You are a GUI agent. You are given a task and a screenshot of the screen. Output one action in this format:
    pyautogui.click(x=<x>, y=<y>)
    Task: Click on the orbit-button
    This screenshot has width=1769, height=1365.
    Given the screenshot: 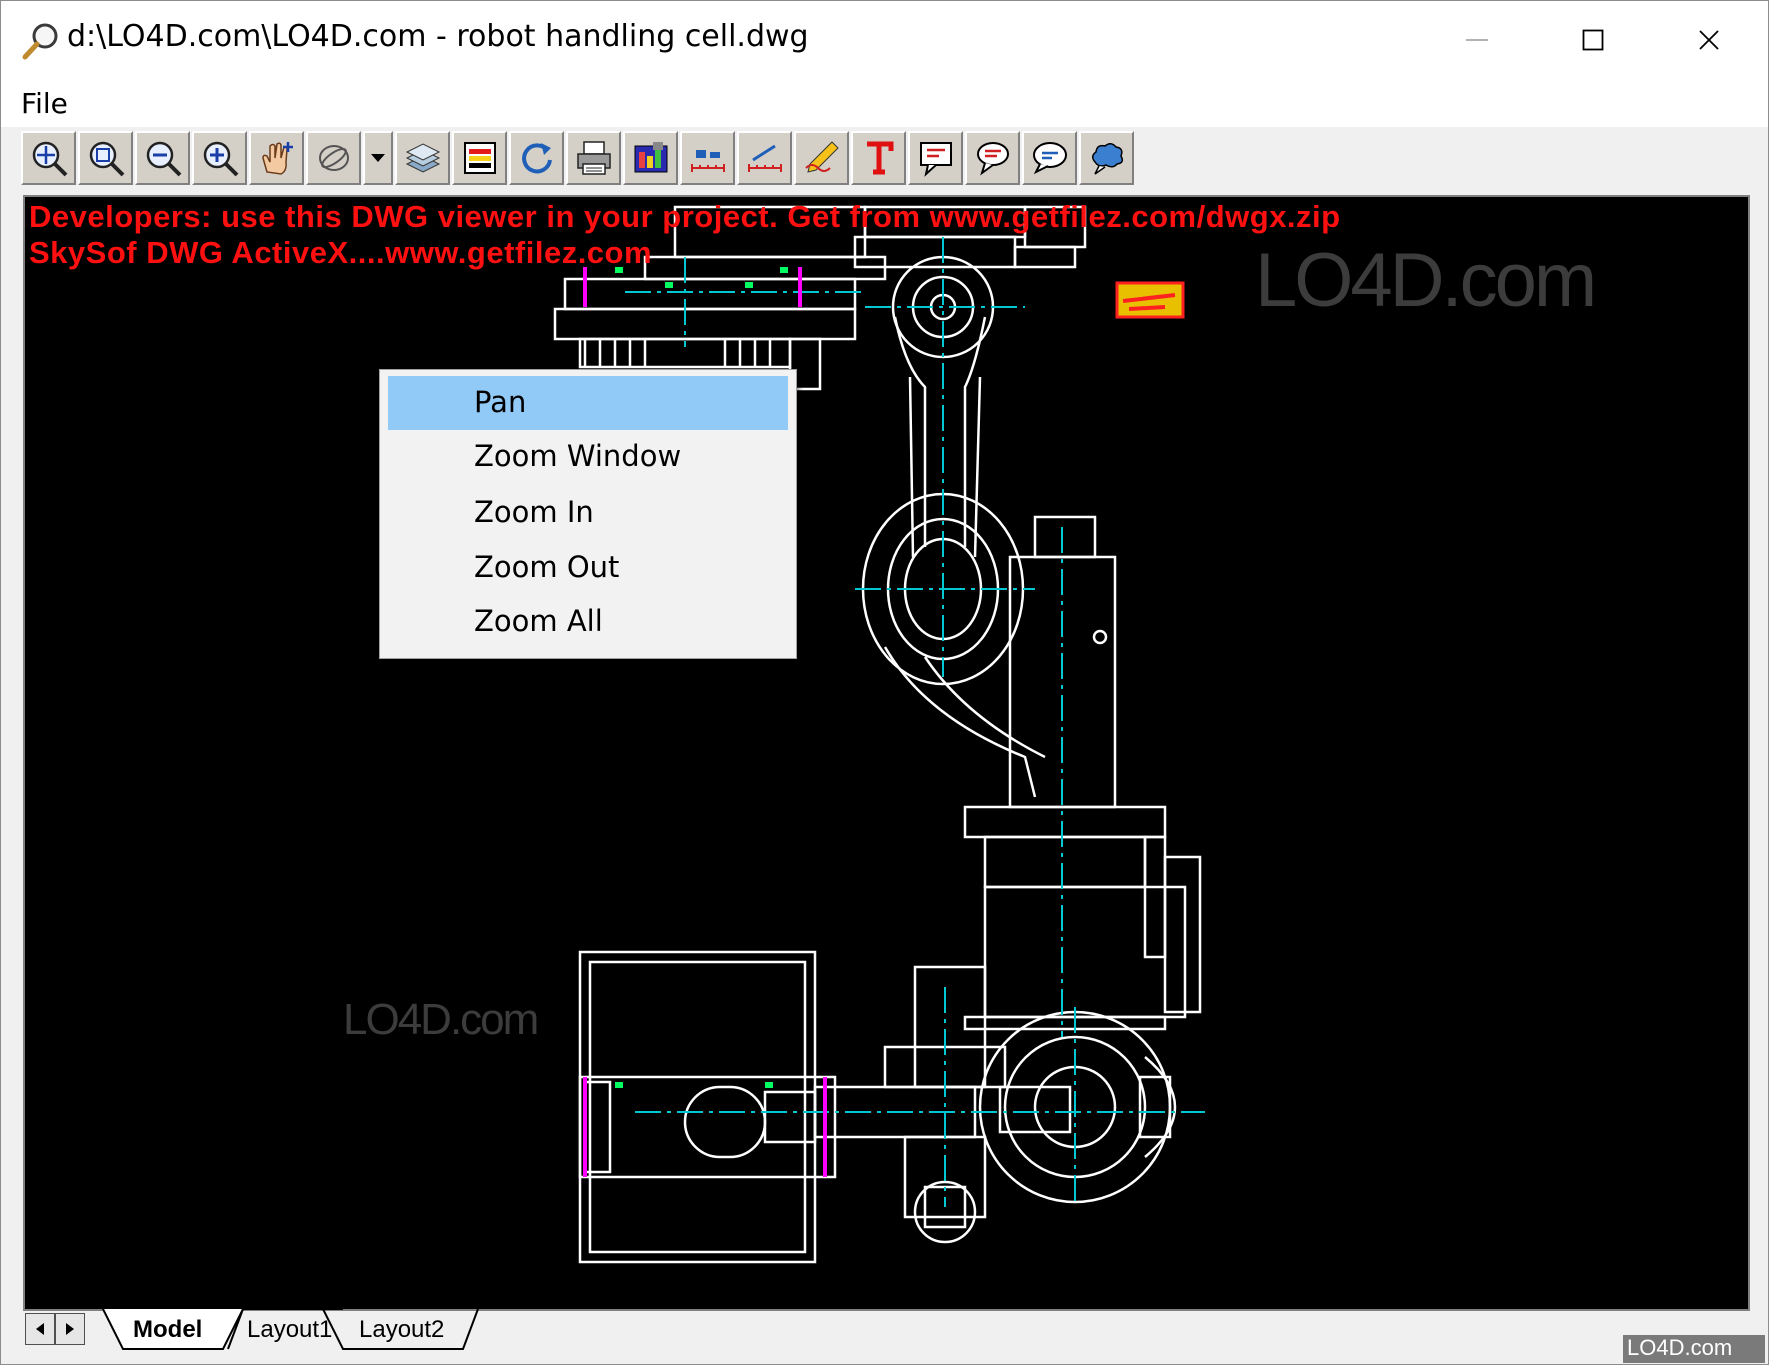 What is the action you would take?
    pyautogui.click(x=333, y=158)
    